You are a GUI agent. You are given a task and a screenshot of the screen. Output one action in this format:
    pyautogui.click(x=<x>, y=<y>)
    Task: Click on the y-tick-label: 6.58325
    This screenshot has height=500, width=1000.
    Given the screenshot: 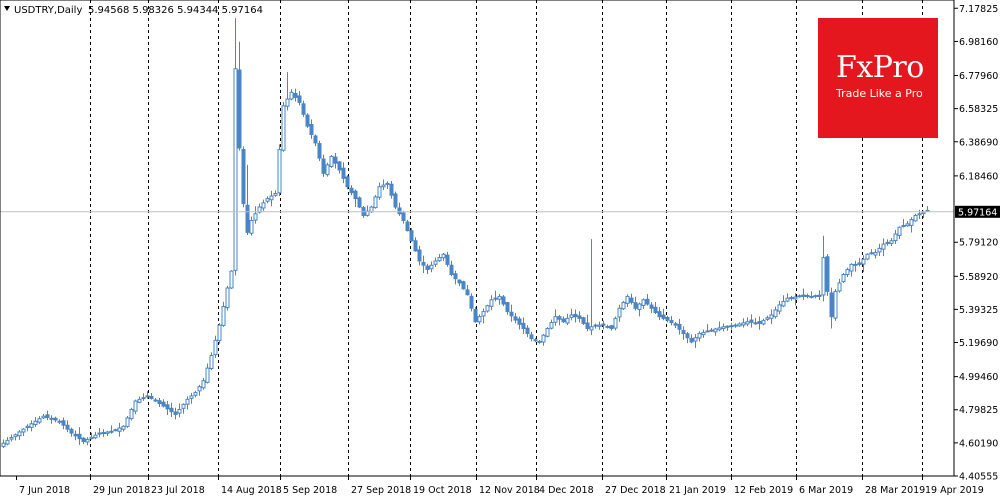 What is the action you would take?
    pyautogui.click(x=978, y=109)
    